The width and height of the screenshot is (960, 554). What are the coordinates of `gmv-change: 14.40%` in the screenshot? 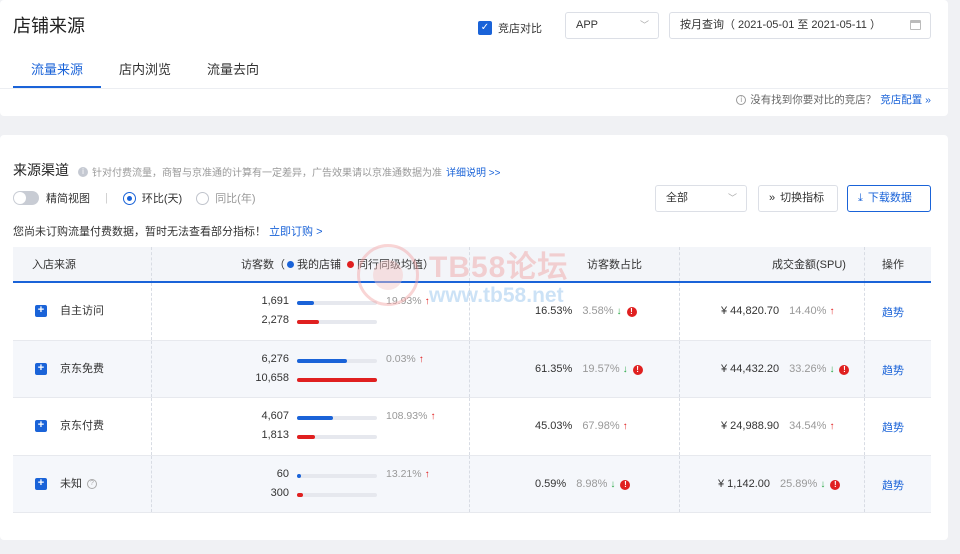 It's located at (808, 311).